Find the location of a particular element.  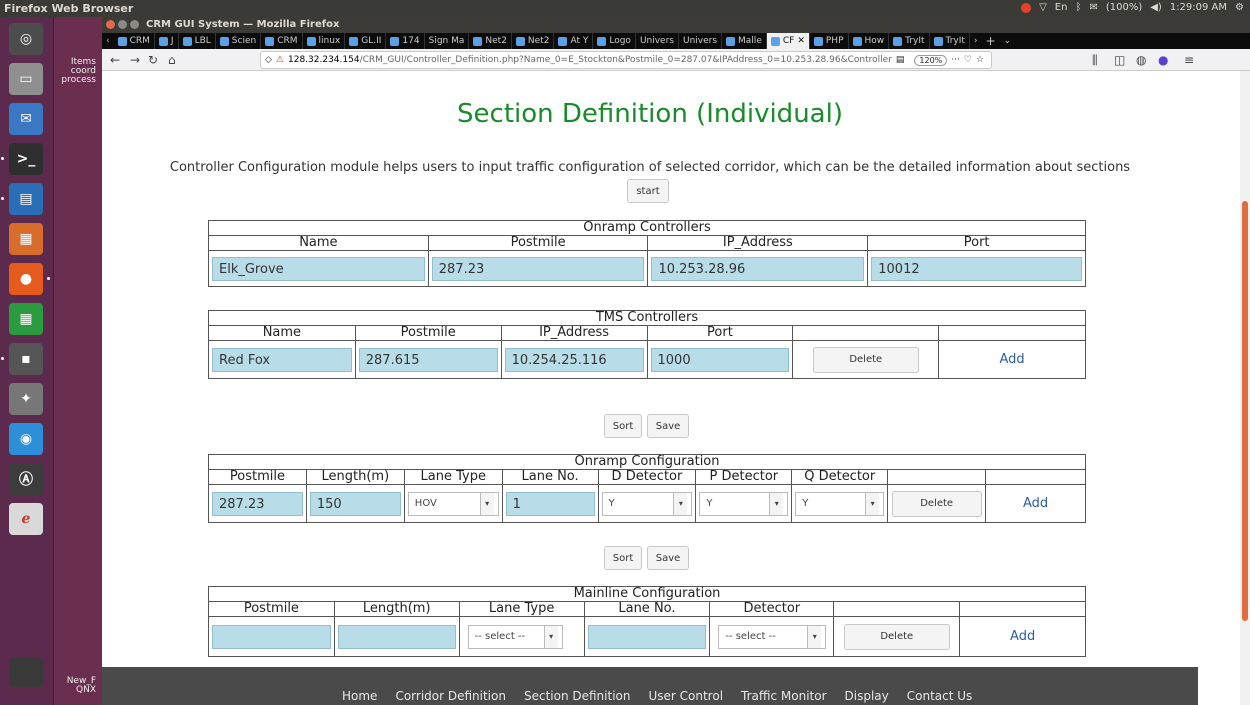

sidebar-icon: ◫ is located at coordinates (1119, 60).